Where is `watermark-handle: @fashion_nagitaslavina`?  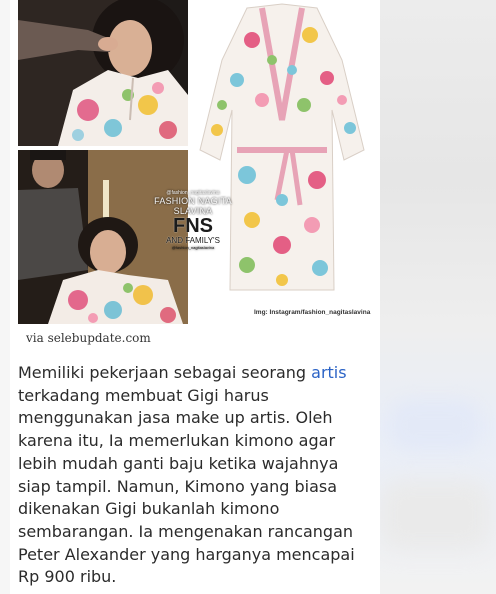
watermark-handle: @fashion_nagitaslavina is located at coordinates (193, 247).